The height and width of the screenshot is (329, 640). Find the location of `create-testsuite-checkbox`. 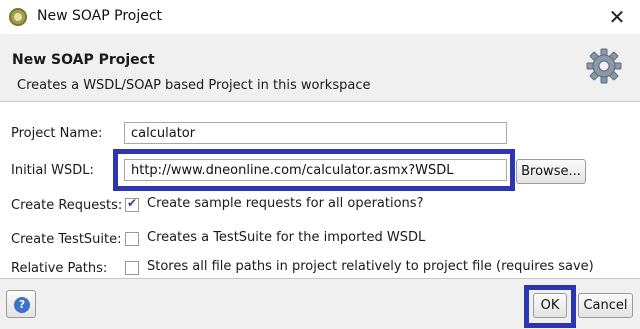

create-testsuite-checkbox is located at coordinates (132, 239).